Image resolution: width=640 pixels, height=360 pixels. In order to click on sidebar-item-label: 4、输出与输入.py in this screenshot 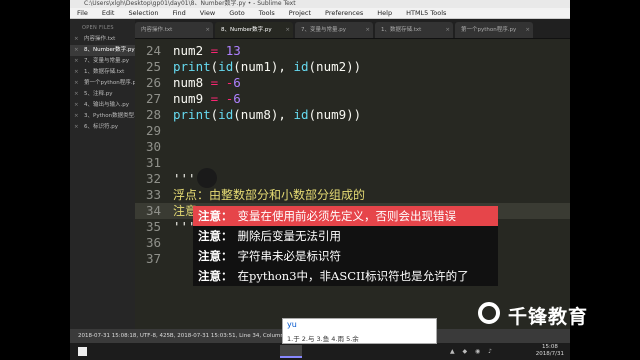, I will do `click(106, 105)`.